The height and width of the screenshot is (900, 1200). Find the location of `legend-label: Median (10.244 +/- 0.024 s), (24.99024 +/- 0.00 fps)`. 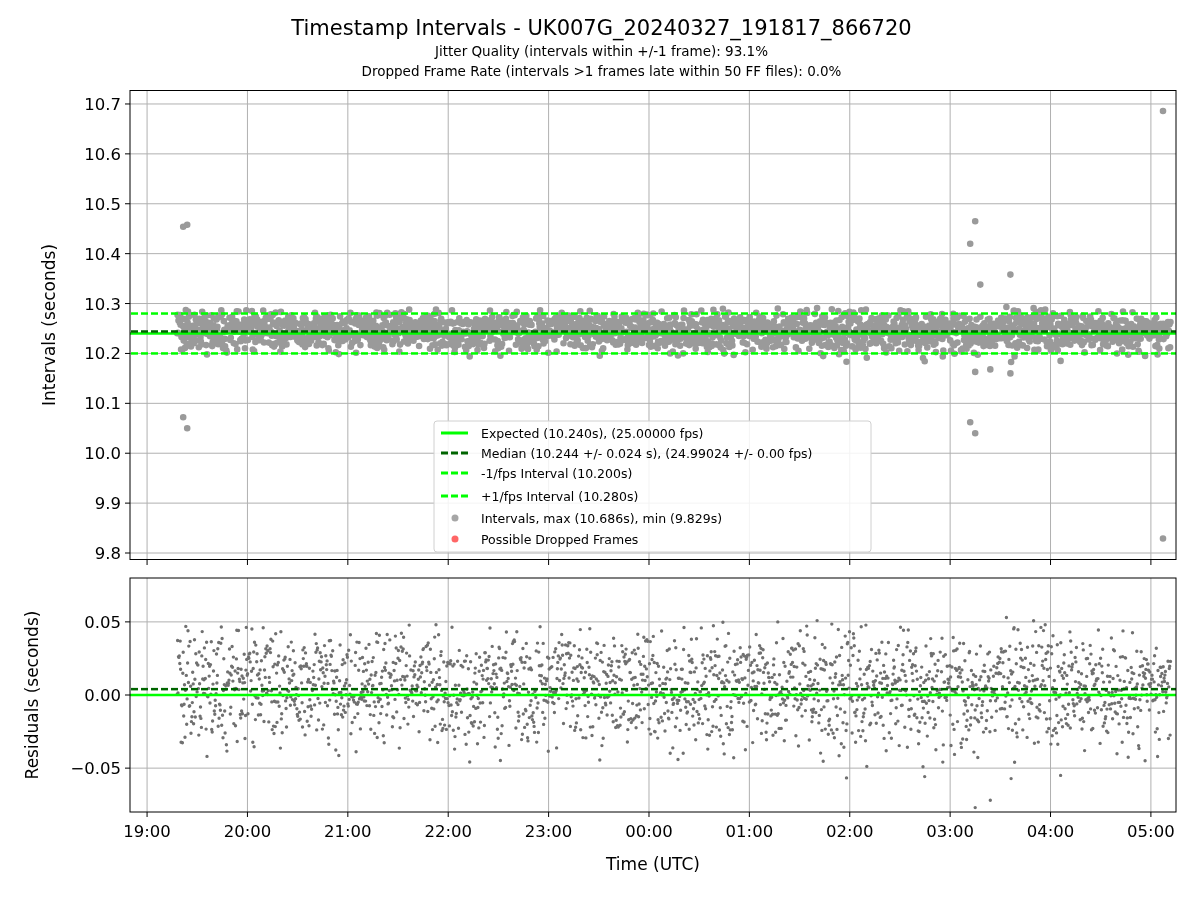

legend-label: Median (10.244 +/- 0.024 s), (24.99024 +/- 0.00 fps) is located at coordinates (647, 453).